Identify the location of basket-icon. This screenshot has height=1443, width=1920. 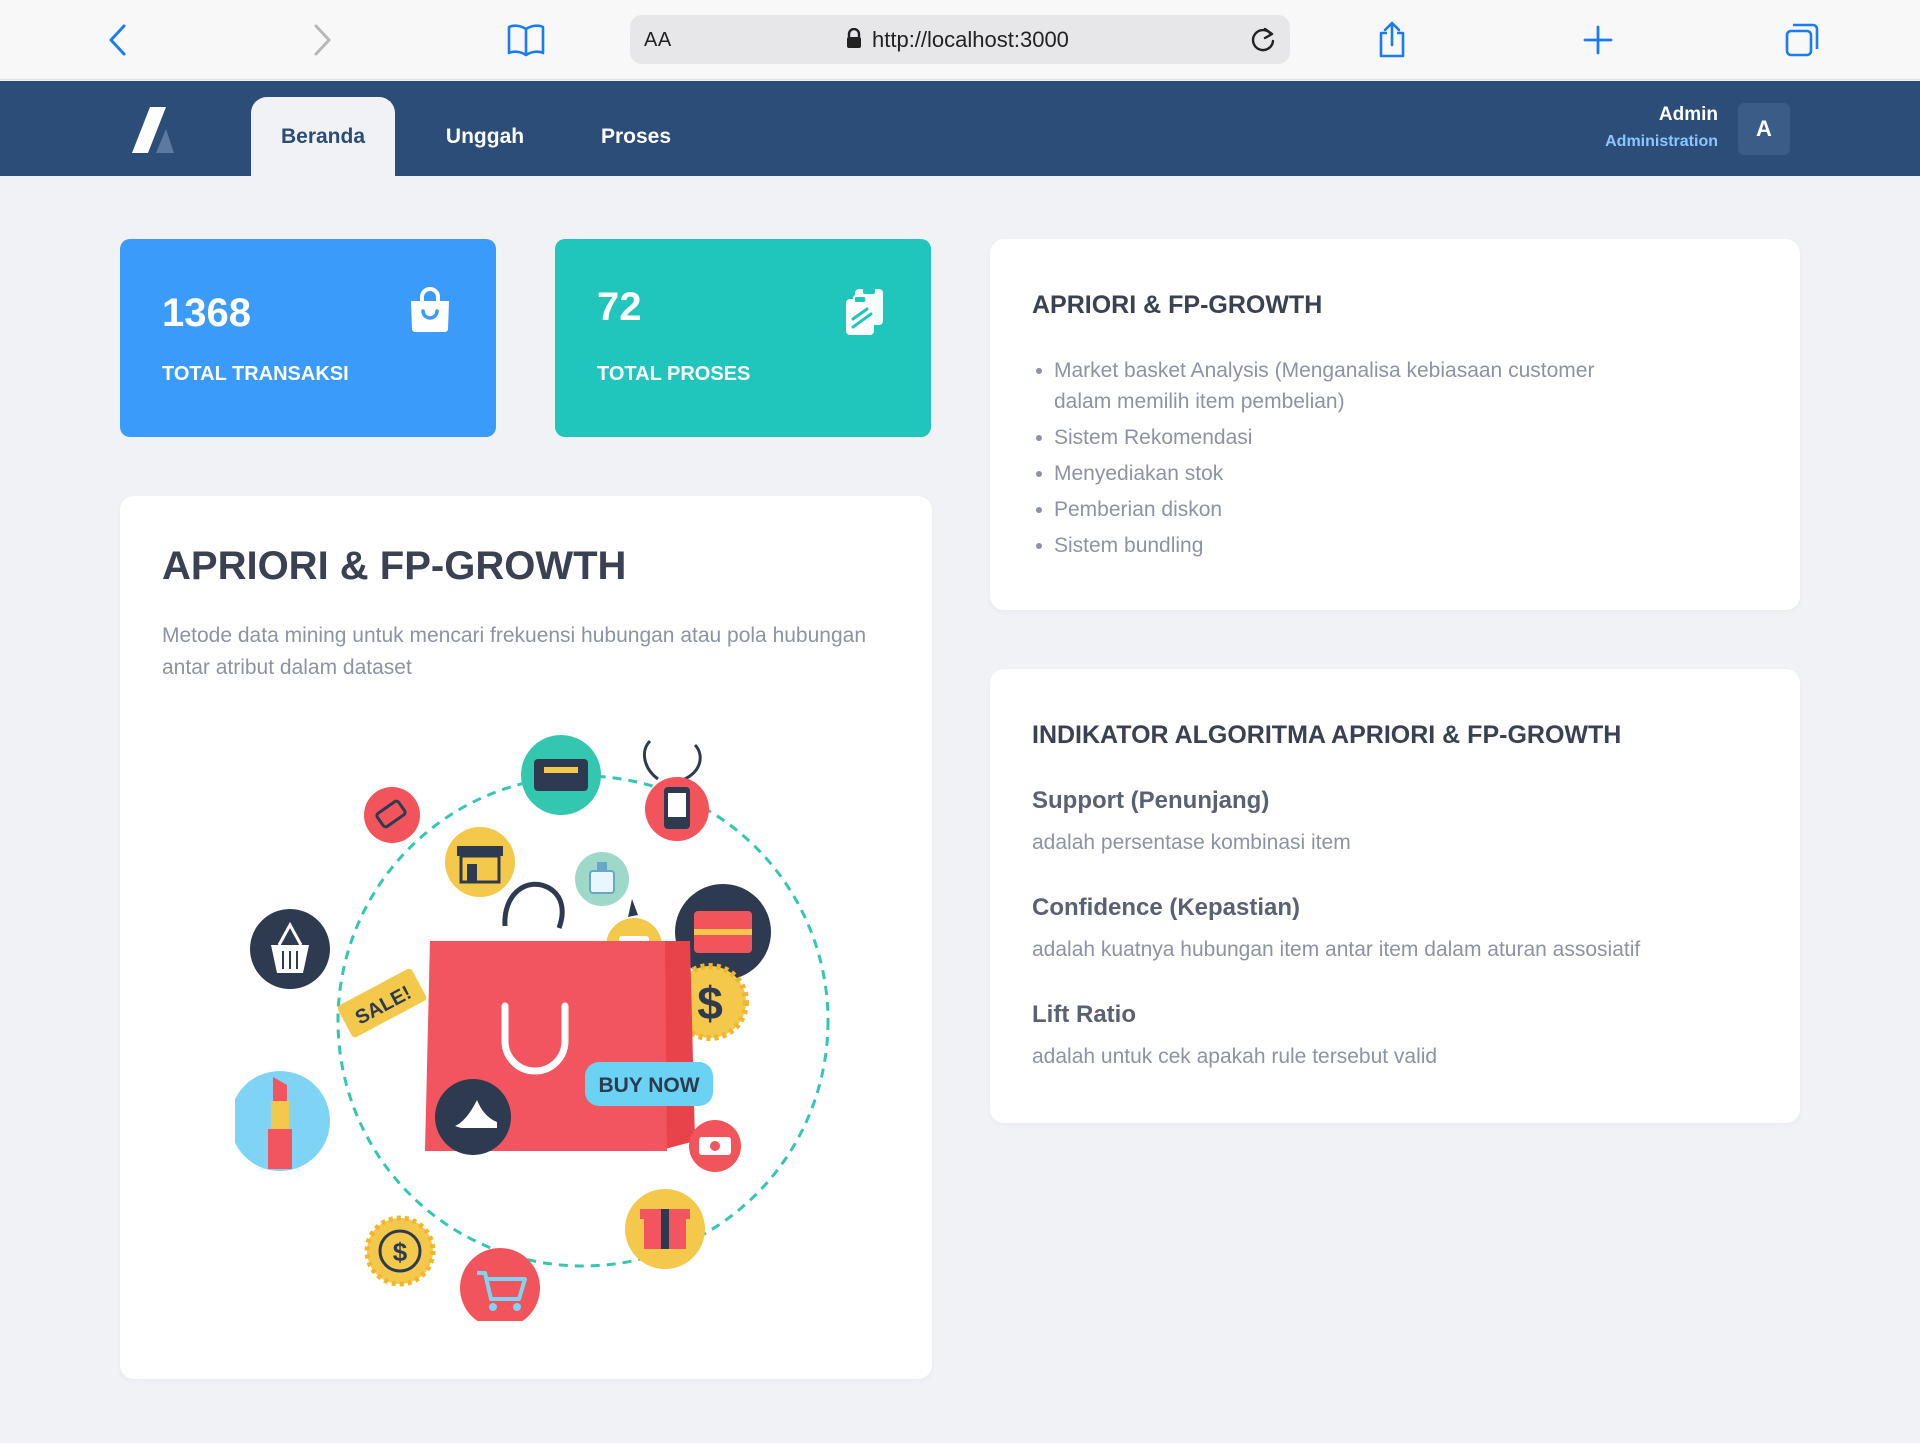
(290, 949).